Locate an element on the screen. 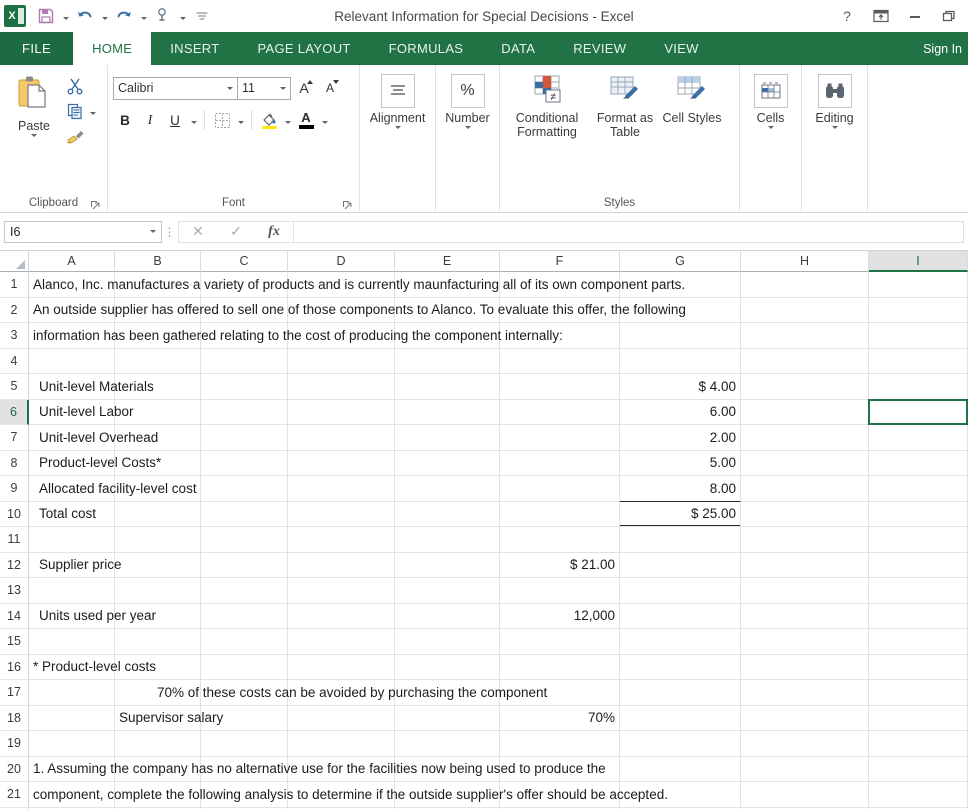 This screenshot has width=968, height=809. cell-G12 is located at coordinates (680, 565).